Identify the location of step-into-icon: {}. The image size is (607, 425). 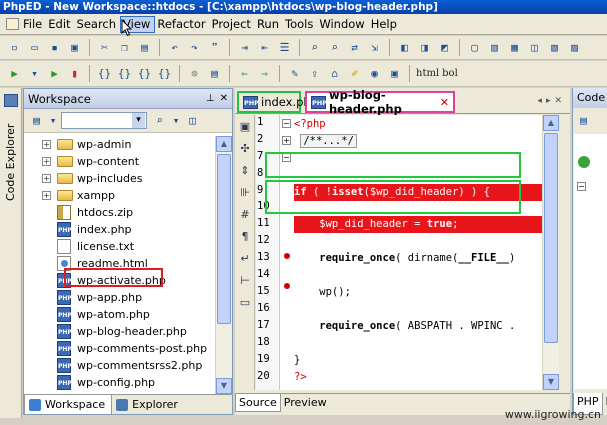
(104, 73).